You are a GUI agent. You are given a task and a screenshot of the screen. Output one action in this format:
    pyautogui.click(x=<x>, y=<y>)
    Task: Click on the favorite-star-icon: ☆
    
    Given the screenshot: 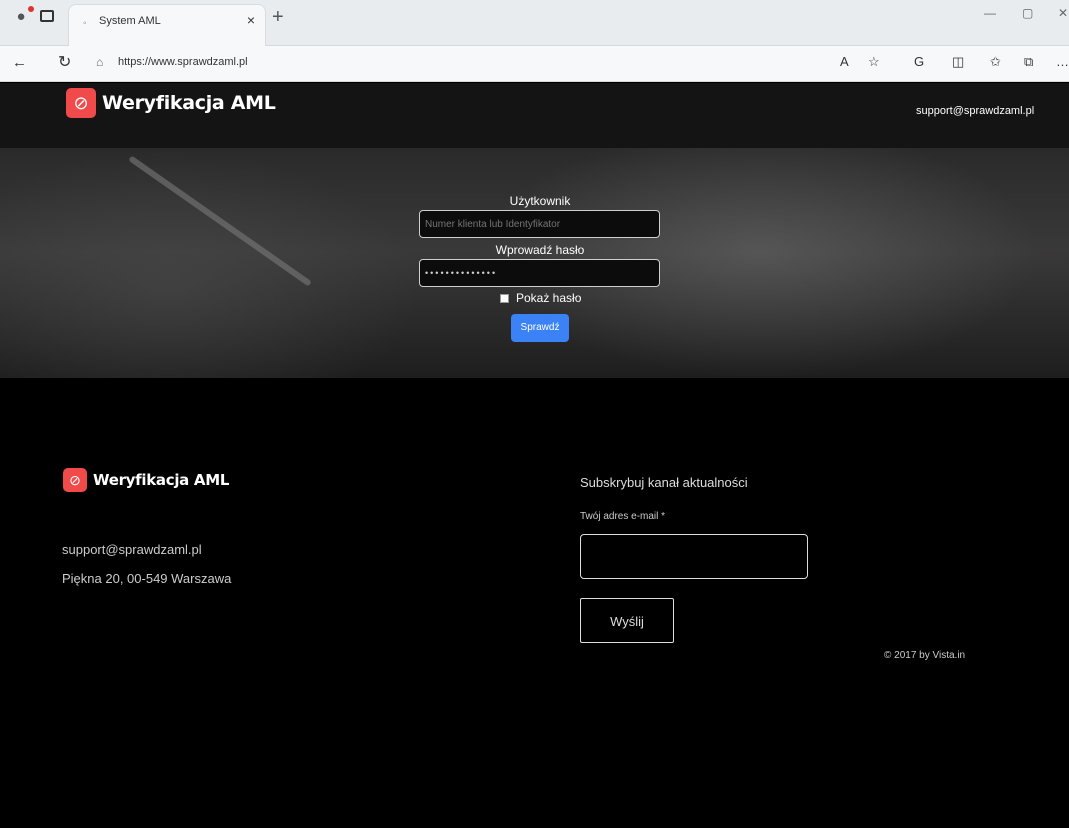 What is the action you would take?
    pyautogui.click(x=874, y=62)
    